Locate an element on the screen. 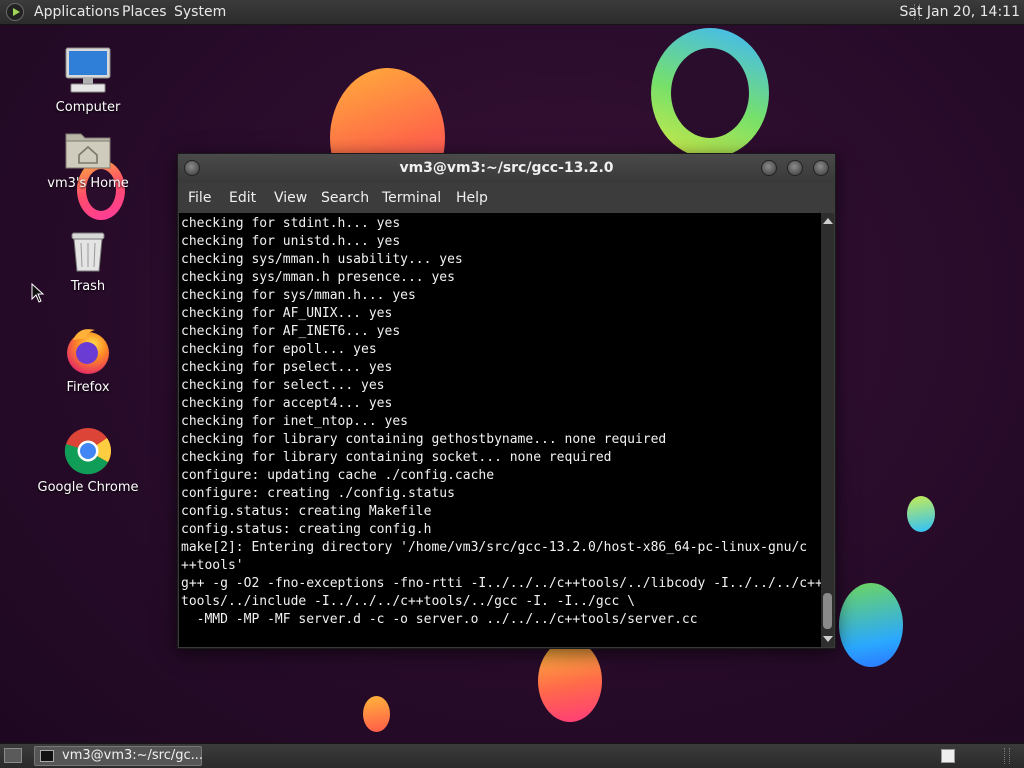  desktop-icon-firefox: Firefox is located at coordinates (88, 360).